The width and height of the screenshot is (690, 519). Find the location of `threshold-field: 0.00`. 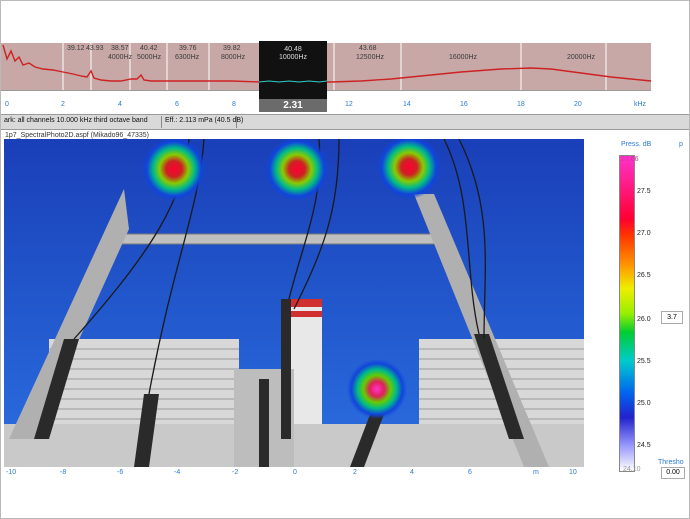

threshold-field: 0.00 is located at coordinates (673, 473).